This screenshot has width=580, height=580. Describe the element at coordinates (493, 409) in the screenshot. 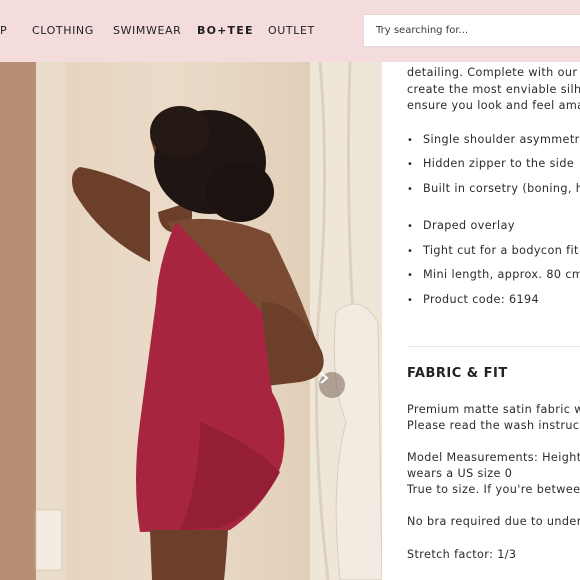

I see `fabric-line: Premium matte satin fabric w` at that location.